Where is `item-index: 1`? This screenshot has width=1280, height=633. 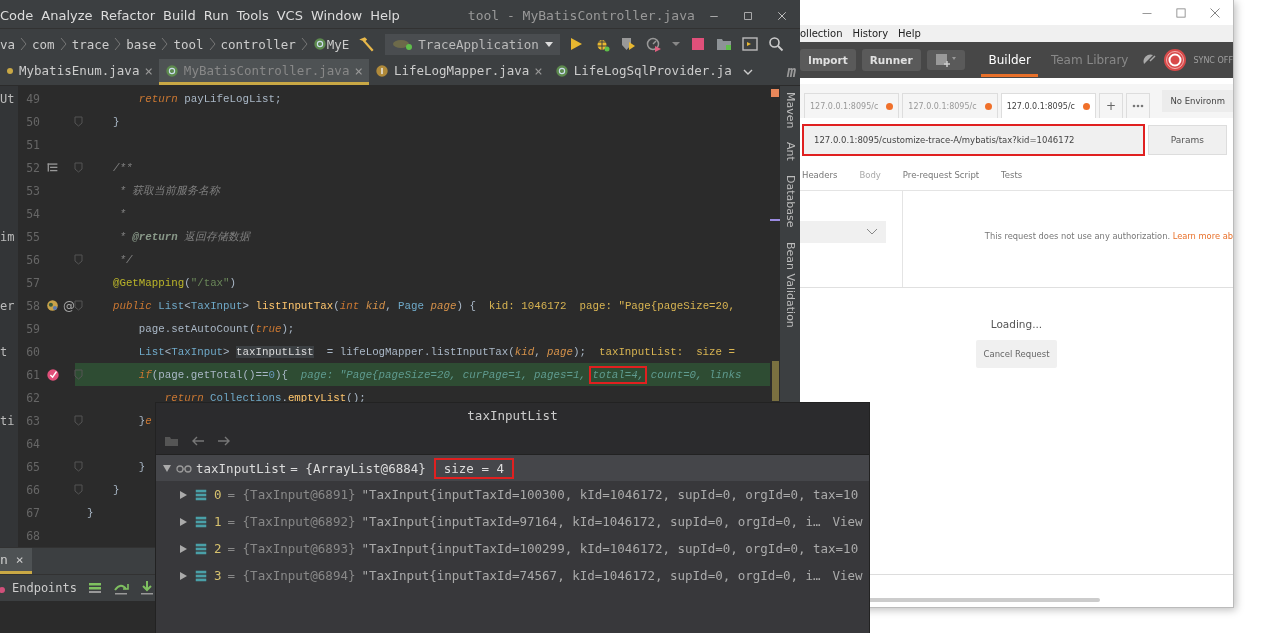
item-index: 1 is located at coordinates (218, 521).